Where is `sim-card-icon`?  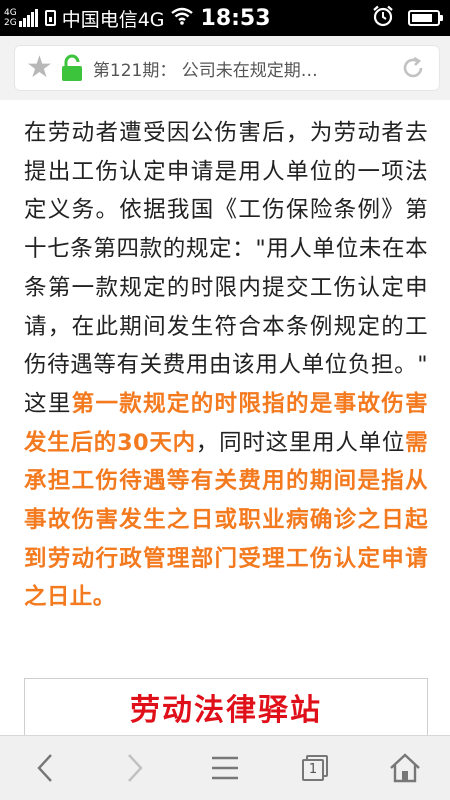 sim-card-icon is located at coordinates (50, 18).